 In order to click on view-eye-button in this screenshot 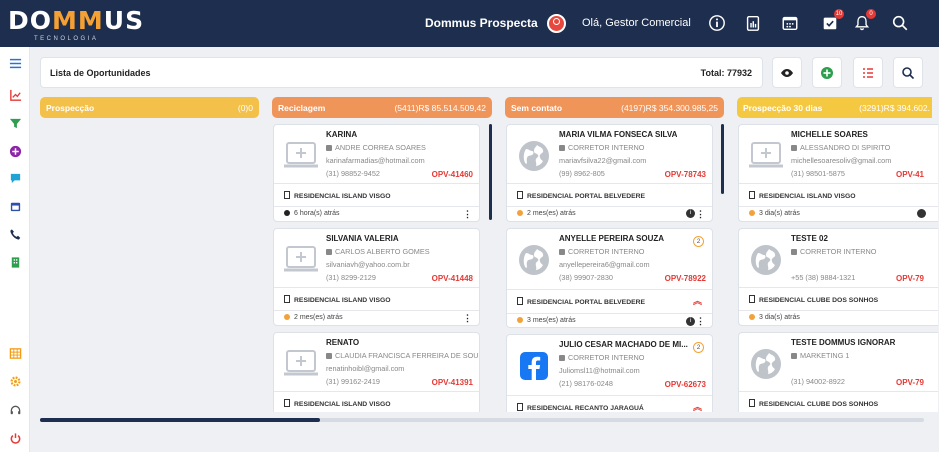, I will do `click(787, 72)`.